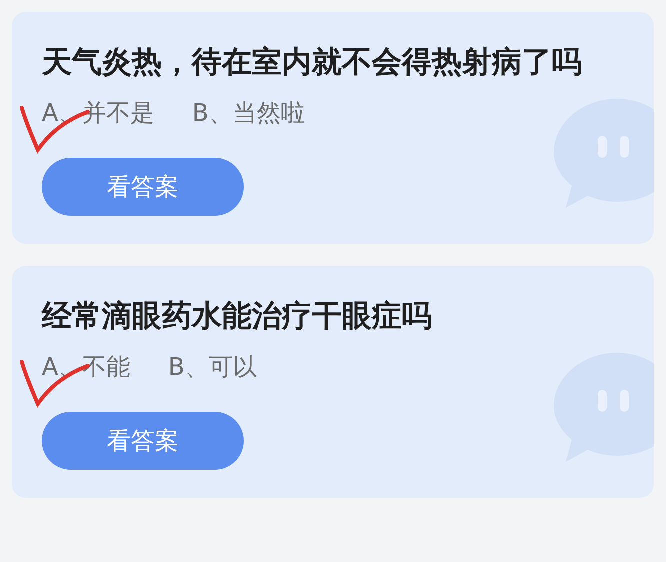 The width and height of the screenshot is (666, 562). What do you see at coordinates (212, 367) in the screenshot?
I see `answer-option: B、可以` at bounding box center [212, 367].